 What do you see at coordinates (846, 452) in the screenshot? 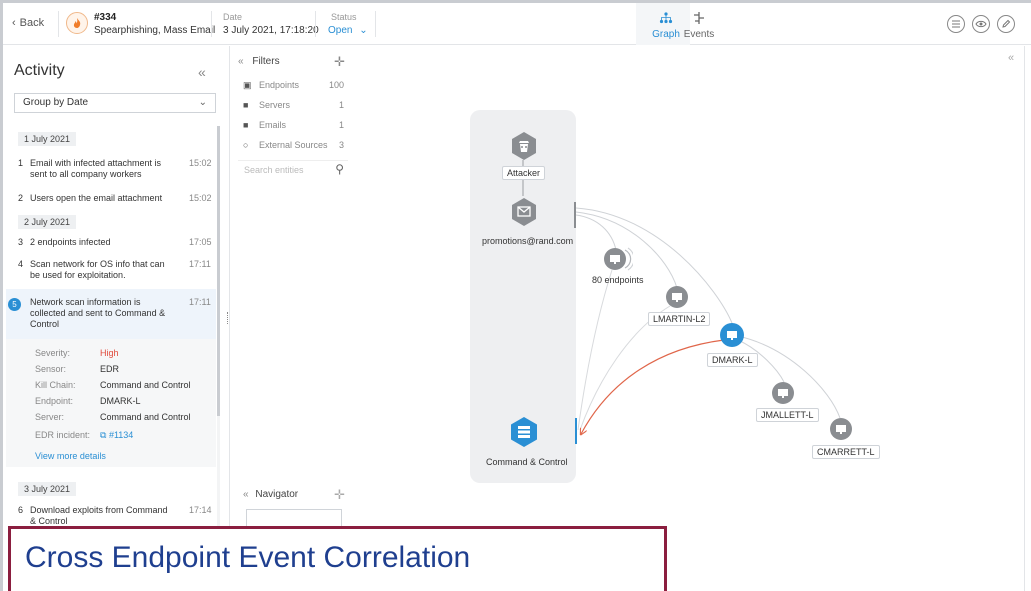
I see `node-label-cmarrett: CMARRETT-L` at bounding box center [846, 452].